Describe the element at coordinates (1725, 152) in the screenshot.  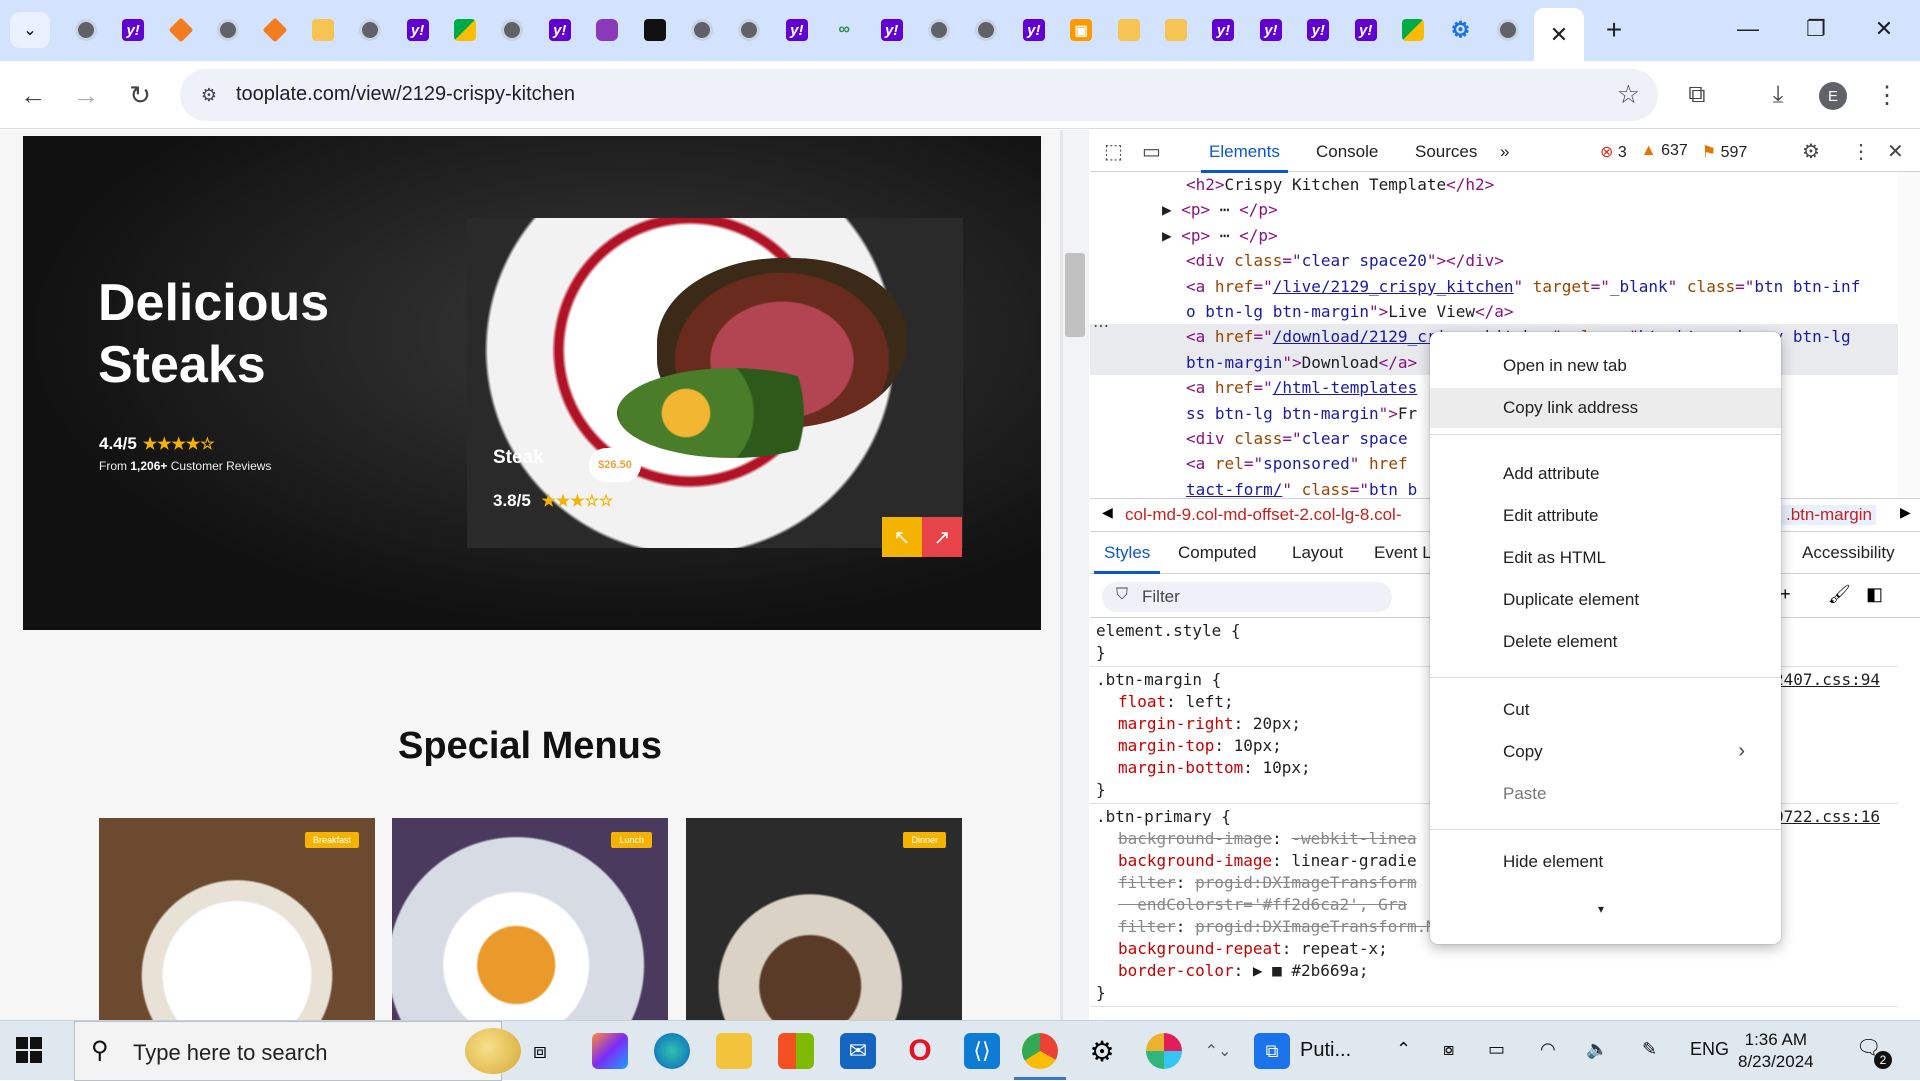
I see `issues-count: ⚑ 597` at that location.